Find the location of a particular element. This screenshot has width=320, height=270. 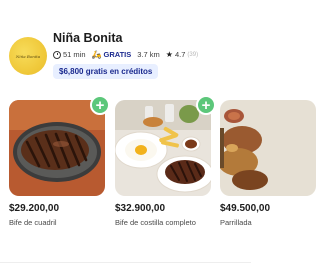

product-name: Bife de costilla completo is located at coordinates (155, 222).